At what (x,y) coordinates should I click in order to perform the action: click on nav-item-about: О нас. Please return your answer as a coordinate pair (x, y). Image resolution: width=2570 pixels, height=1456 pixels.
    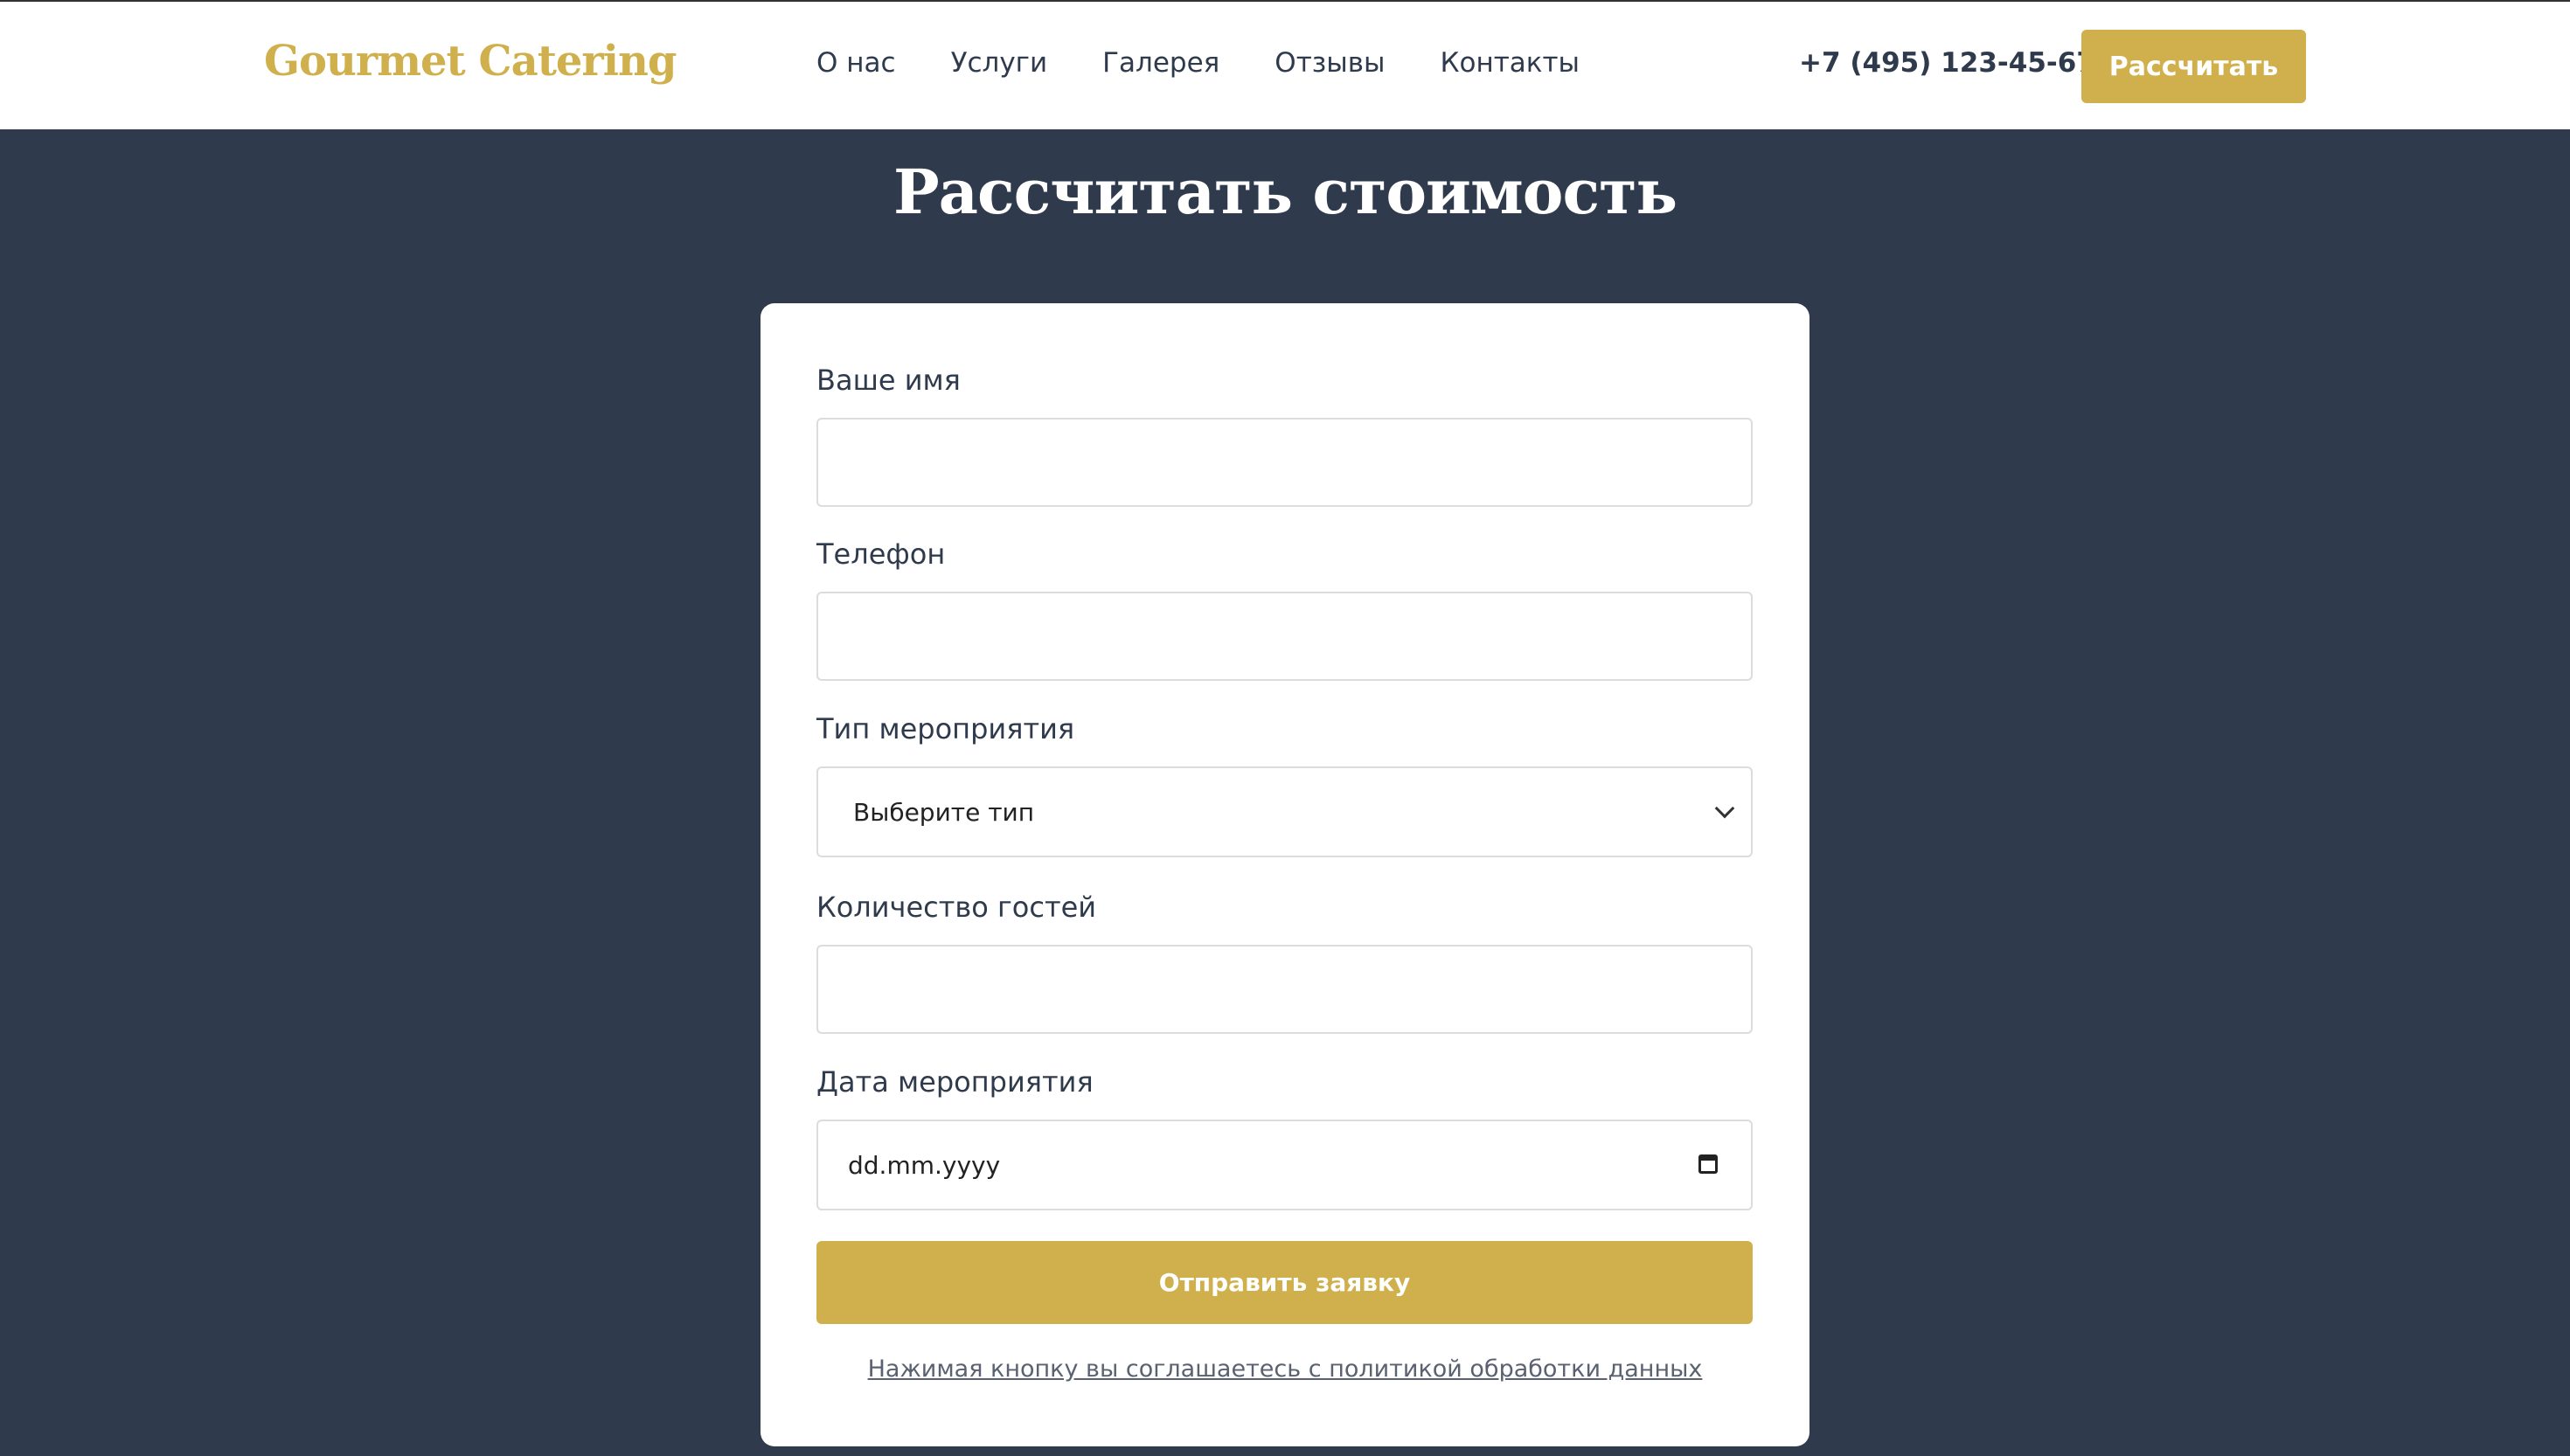
    Looking at the image, I should click on (856, 63).